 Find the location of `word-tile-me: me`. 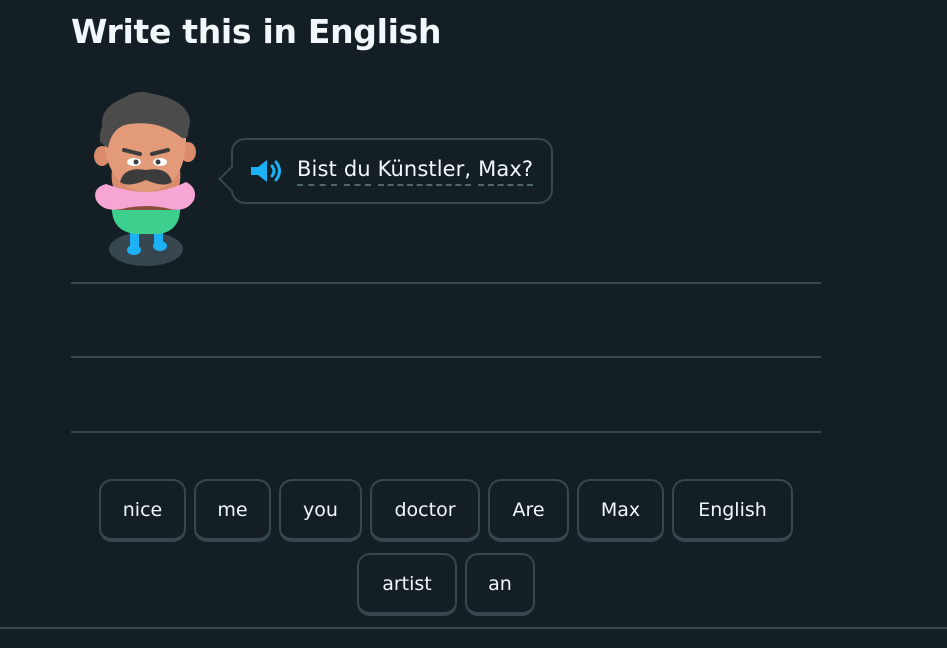

word-tile-me: me is located at coordinates (232, 510).